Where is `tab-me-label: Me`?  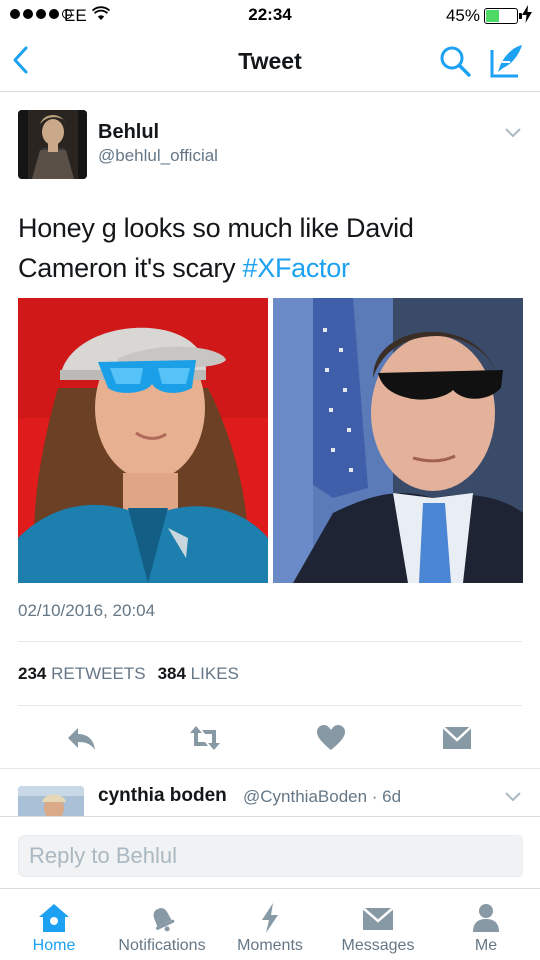
tab-me-label: Me is located at coordinates (486, 945).